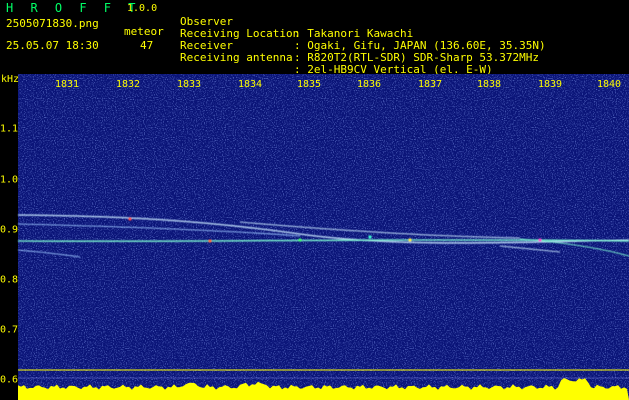 The height and width of the screenshot is (400, 629). I want to click on x-tick-label: 1836, so click(369, 84).